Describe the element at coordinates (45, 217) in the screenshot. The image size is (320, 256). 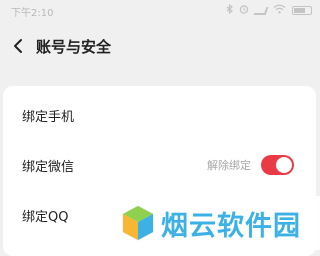
I see `bind-qq-label: 绑定QQ` at that location.